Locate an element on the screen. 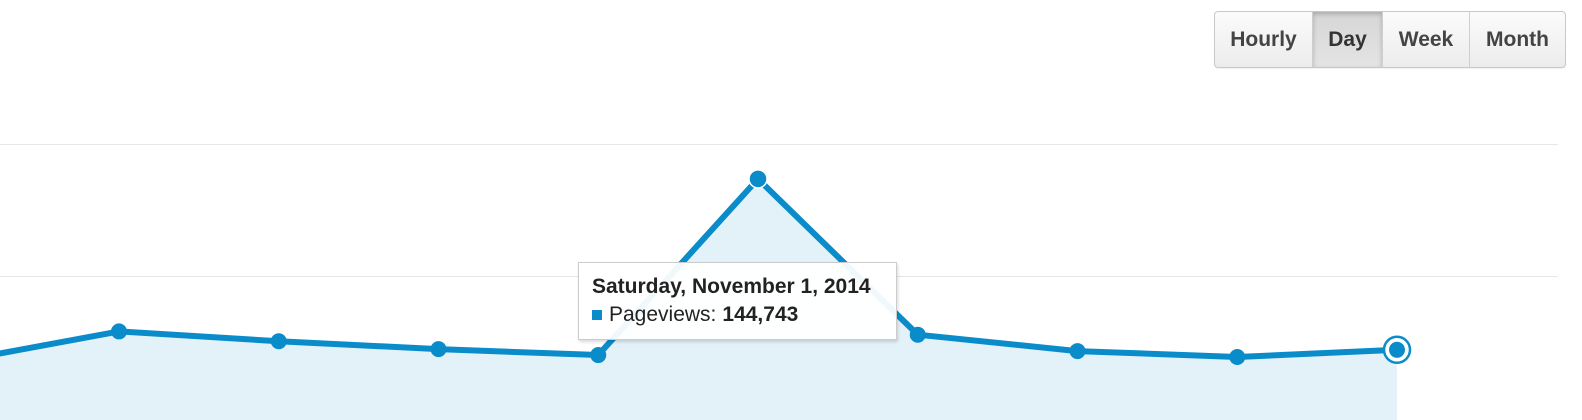 The image size is (1582, 420). range-selector: Hourly Day Week Month is located at coordinates (1390, 39).